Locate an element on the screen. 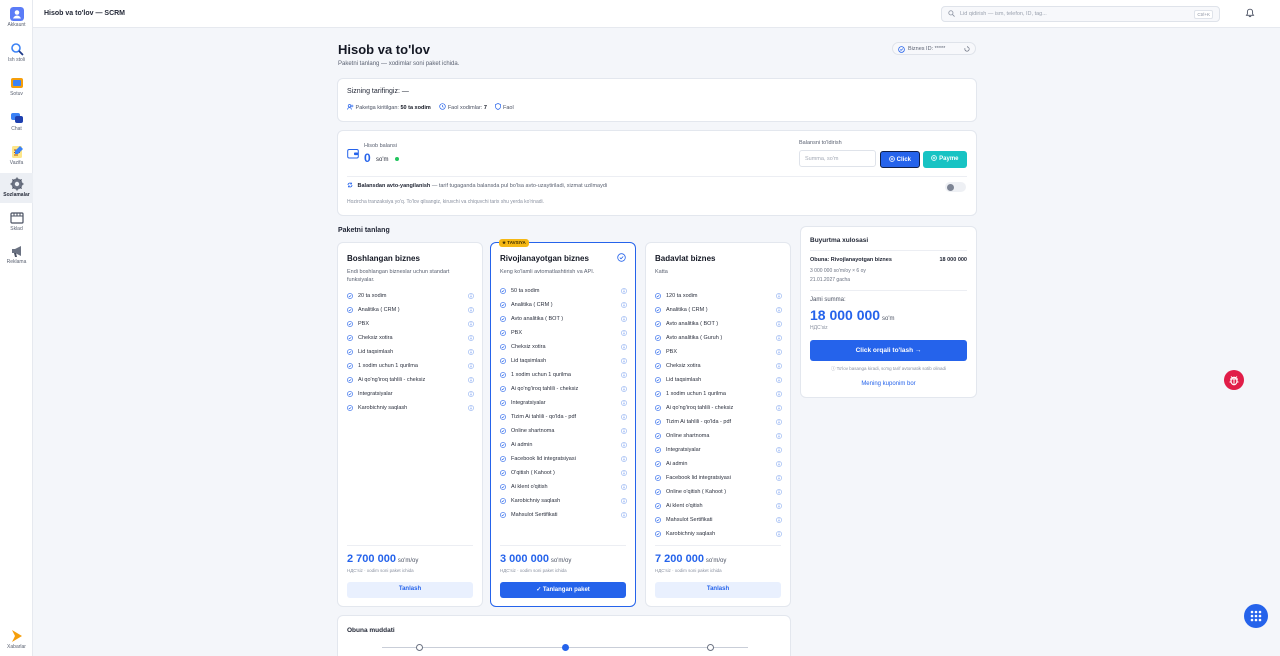 This screenshot has width=1280, height=656. chat-icon is located at coordinates (16, 118).